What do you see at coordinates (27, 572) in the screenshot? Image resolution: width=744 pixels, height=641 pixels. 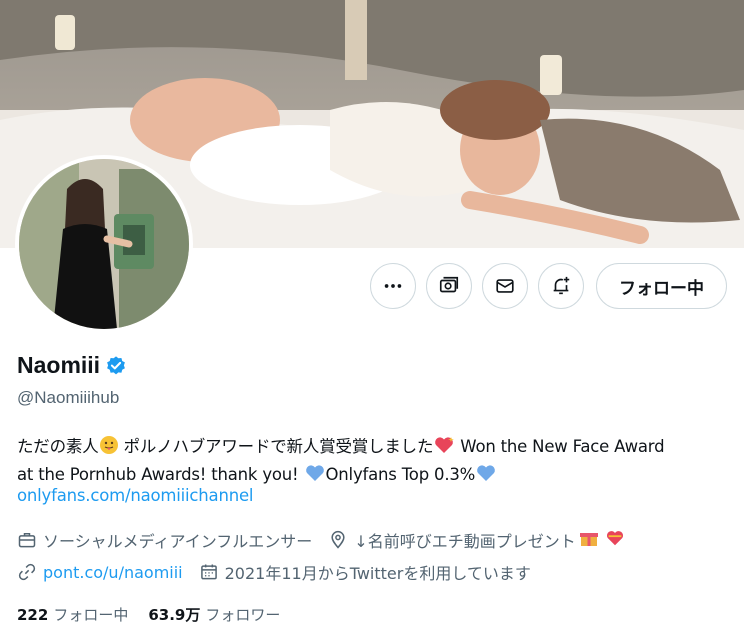 I see `link-icon` at bounding box center [27, 572].